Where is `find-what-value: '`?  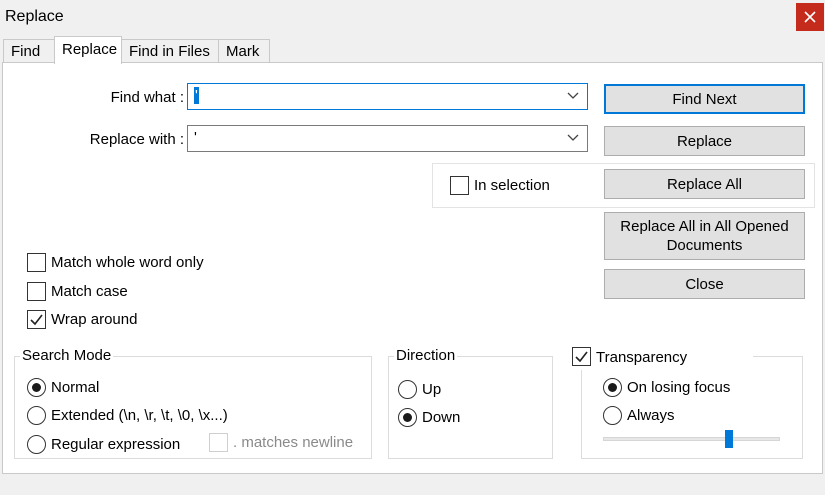 find-what-value: ' is located at coordinates (196, 95).